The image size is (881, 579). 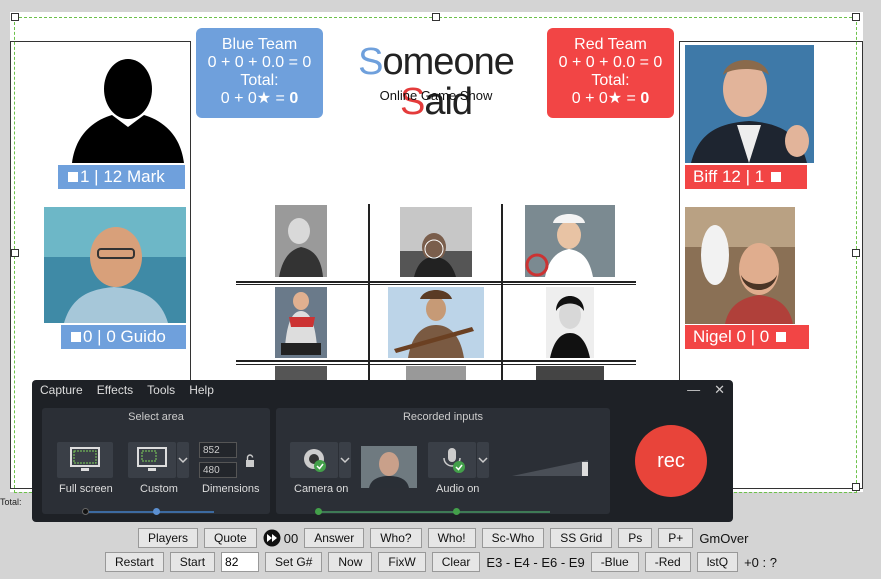 I want to click on full-screen-label: Full screen, so click(x=86, y=489).